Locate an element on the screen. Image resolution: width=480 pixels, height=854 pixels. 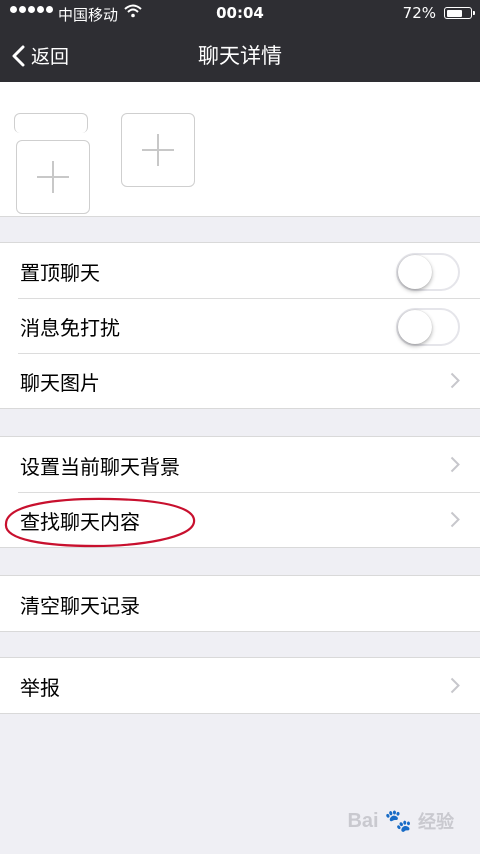
paw-icon: 🐾 is located at coordinates (398, 820).